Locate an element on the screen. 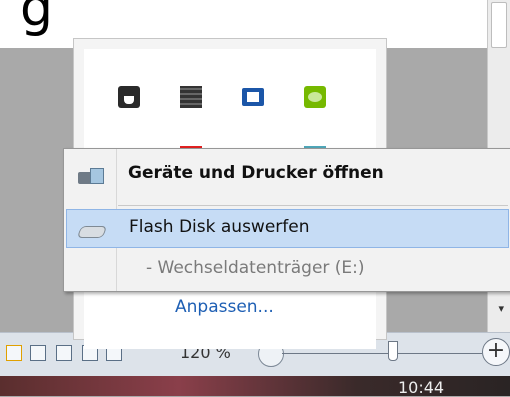 The width and height of the screenshot is (510, 397). devices-printers-icon is located at coordinates (90, 176).